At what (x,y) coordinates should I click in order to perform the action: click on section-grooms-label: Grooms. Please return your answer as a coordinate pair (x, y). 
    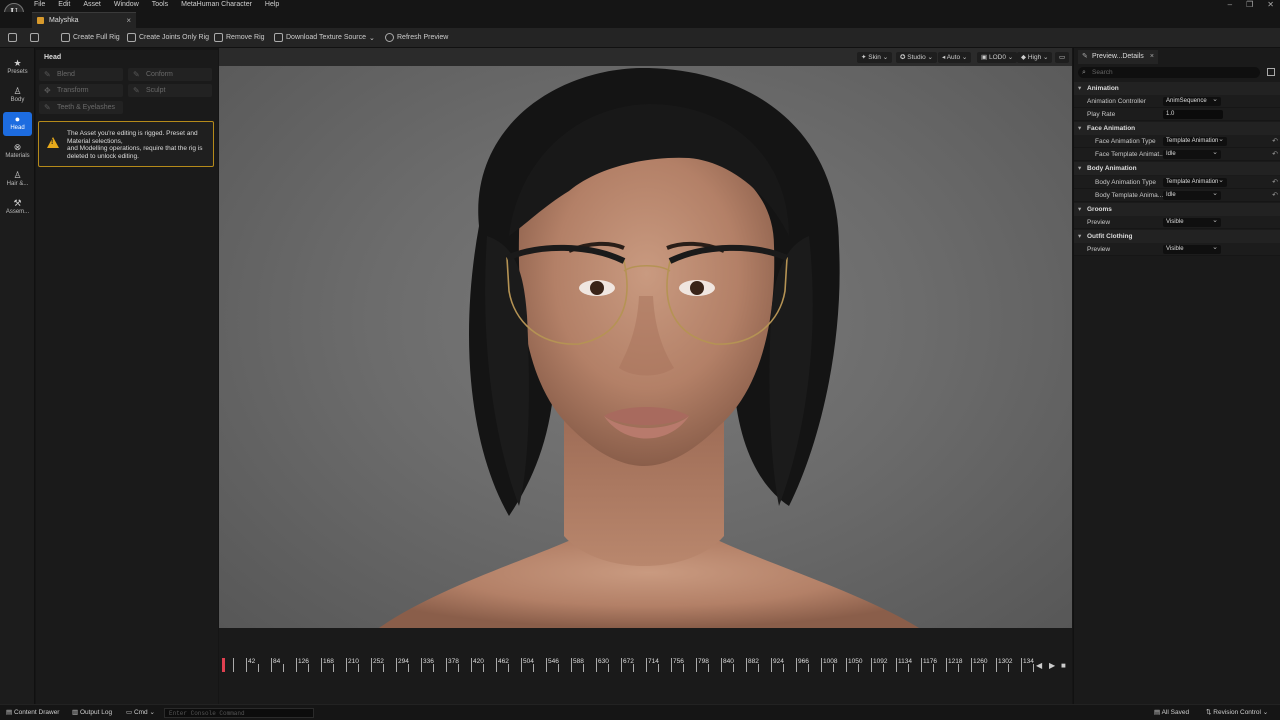
    Looking at the image, I should click on (1099, 209).